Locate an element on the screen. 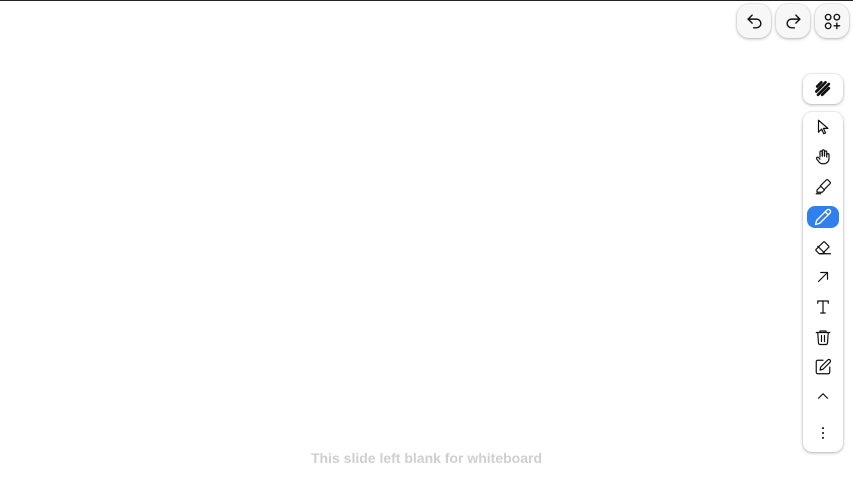 This screenshot has height=481, width=853. collapse-toolbar-button is located at coordinates (823, 396).